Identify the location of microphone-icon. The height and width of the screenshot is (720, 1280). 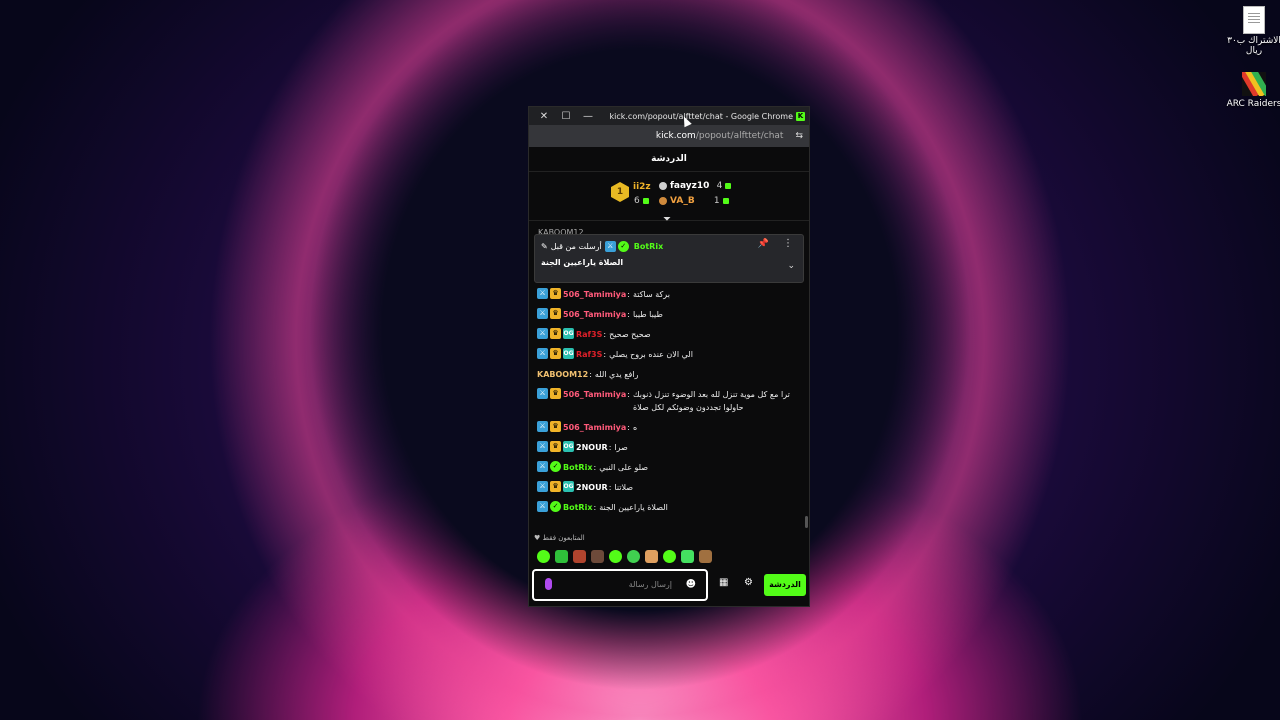
(548, 584).